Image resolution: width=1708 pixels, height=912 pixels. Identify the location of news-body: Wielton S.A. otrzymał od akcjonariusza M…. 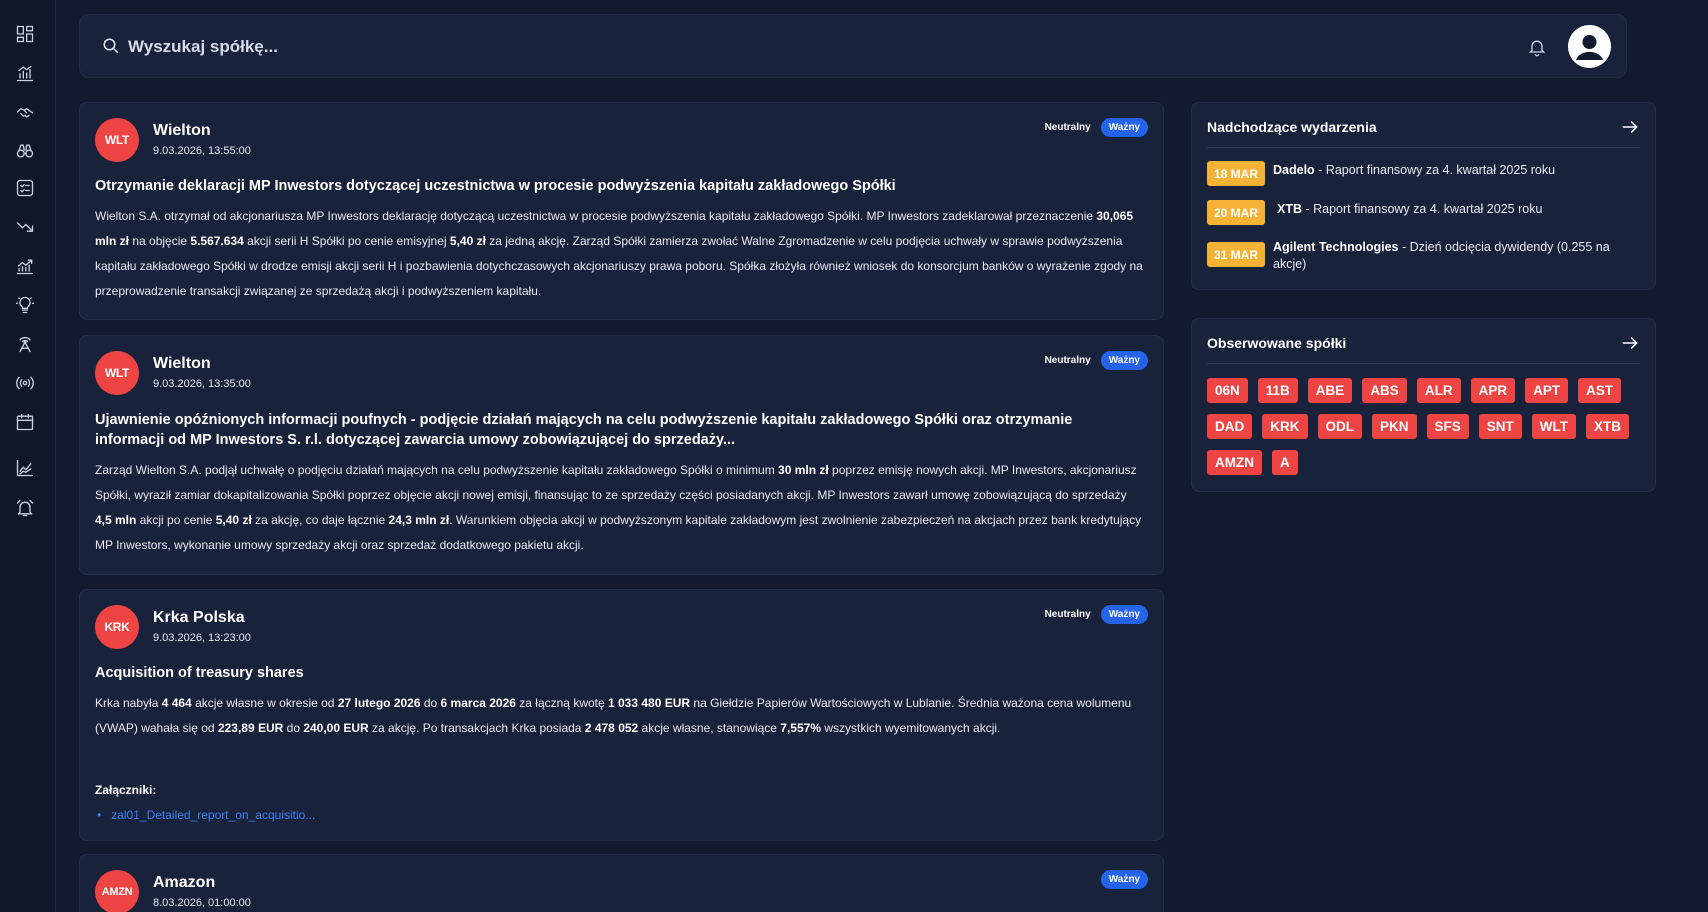
(619, 253).